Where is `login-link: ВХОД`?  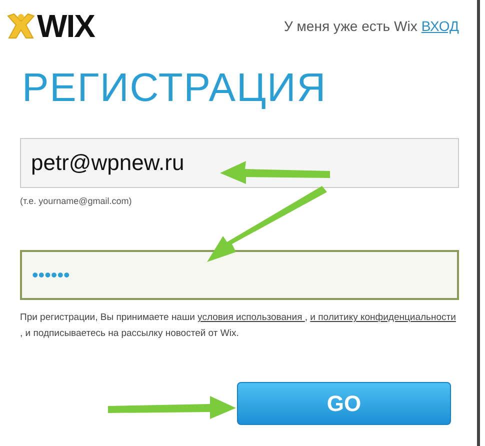
login-link: ВХОД is located at coordinates (440, 26).